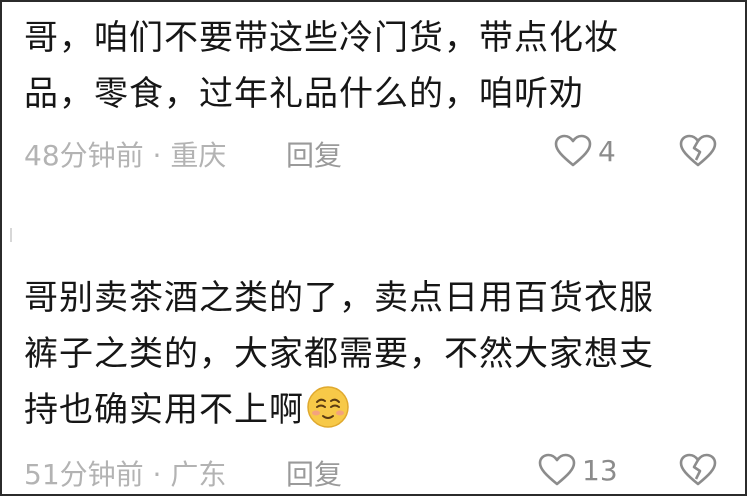  Describe the element at coordinates (600, 470) in the screenshot. I see `like-count: 13` at that location.